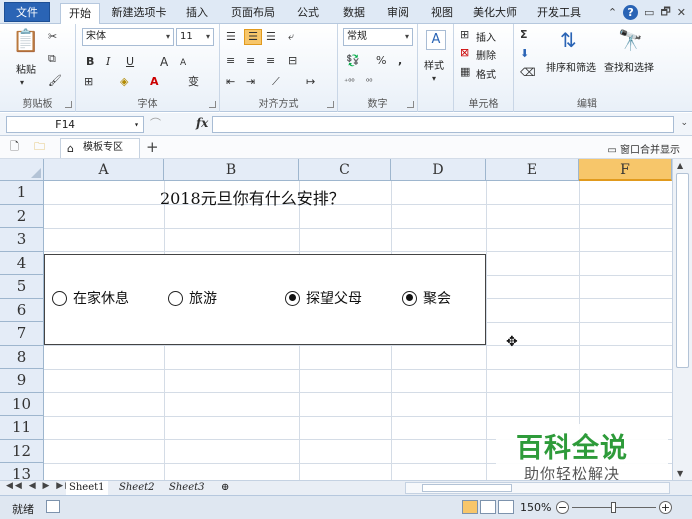  I want to click on align-center-icon: ≡, so click(250, 61).